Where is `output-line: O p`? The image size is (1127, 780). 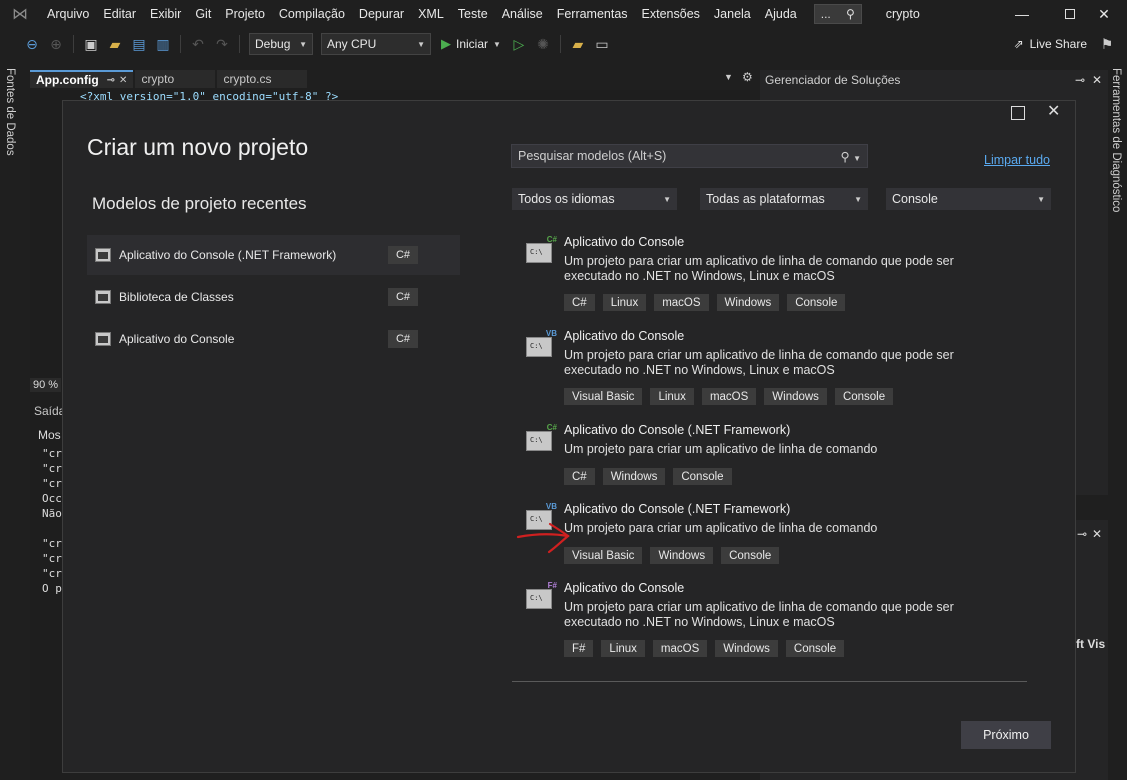 output-line: O p is located at coordinates (52, 588).